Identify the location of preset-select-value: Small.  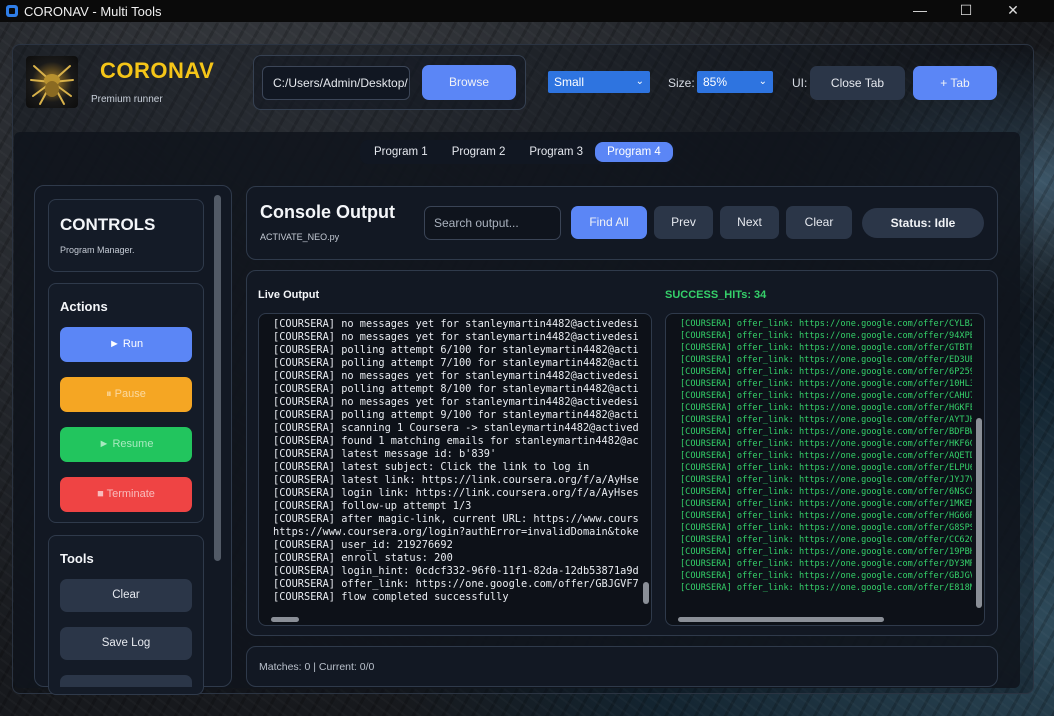
(569, 82).